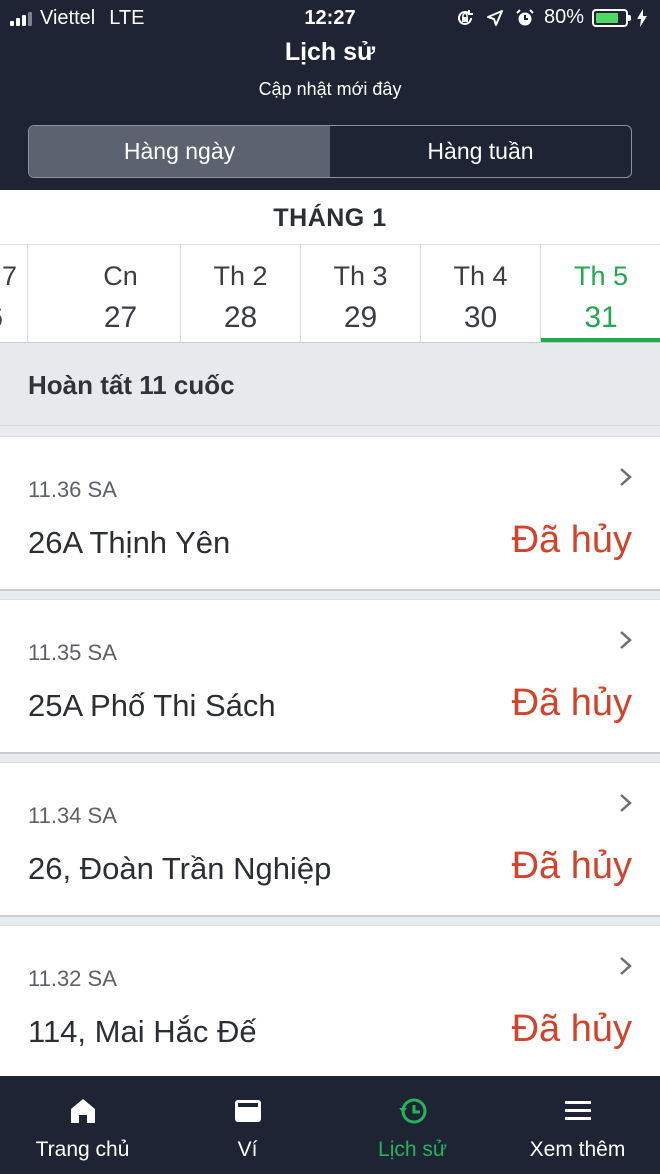 Image resolution: width=660 pixels, height=1174 pixels. What do you see at coordinates (131, 385) in the screenshot?
I see `trips-summary-text: Hoàn tất 11 cuốc` at bounding box center [131, 385].